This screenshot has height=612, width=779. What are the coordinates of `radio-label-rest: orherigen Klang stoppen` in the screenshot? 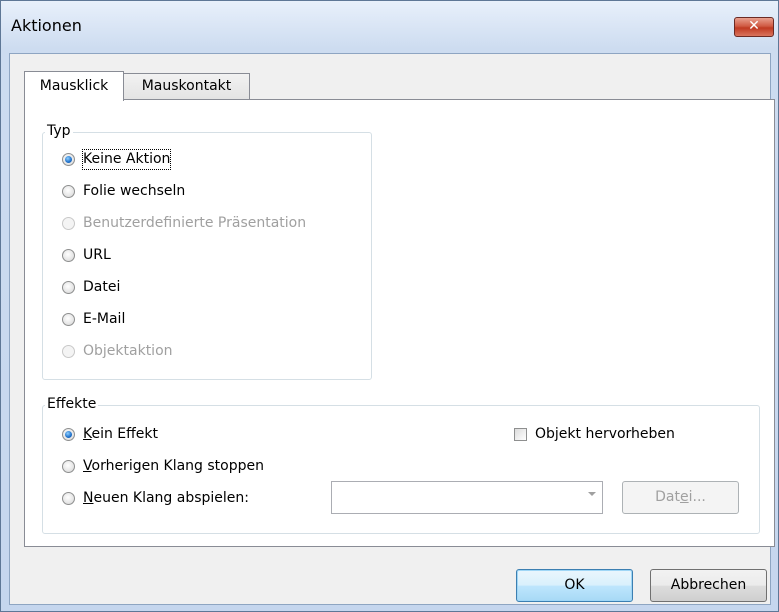 It's located at (178, 466).